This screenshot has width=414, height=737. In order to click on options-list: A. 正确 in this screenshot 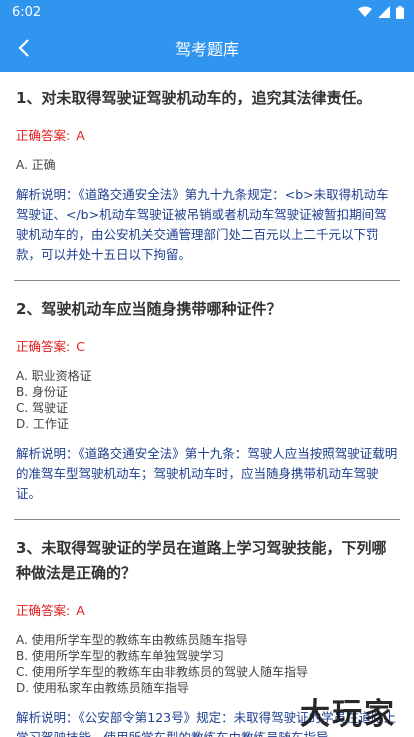, I will do `click(207, 165)`.